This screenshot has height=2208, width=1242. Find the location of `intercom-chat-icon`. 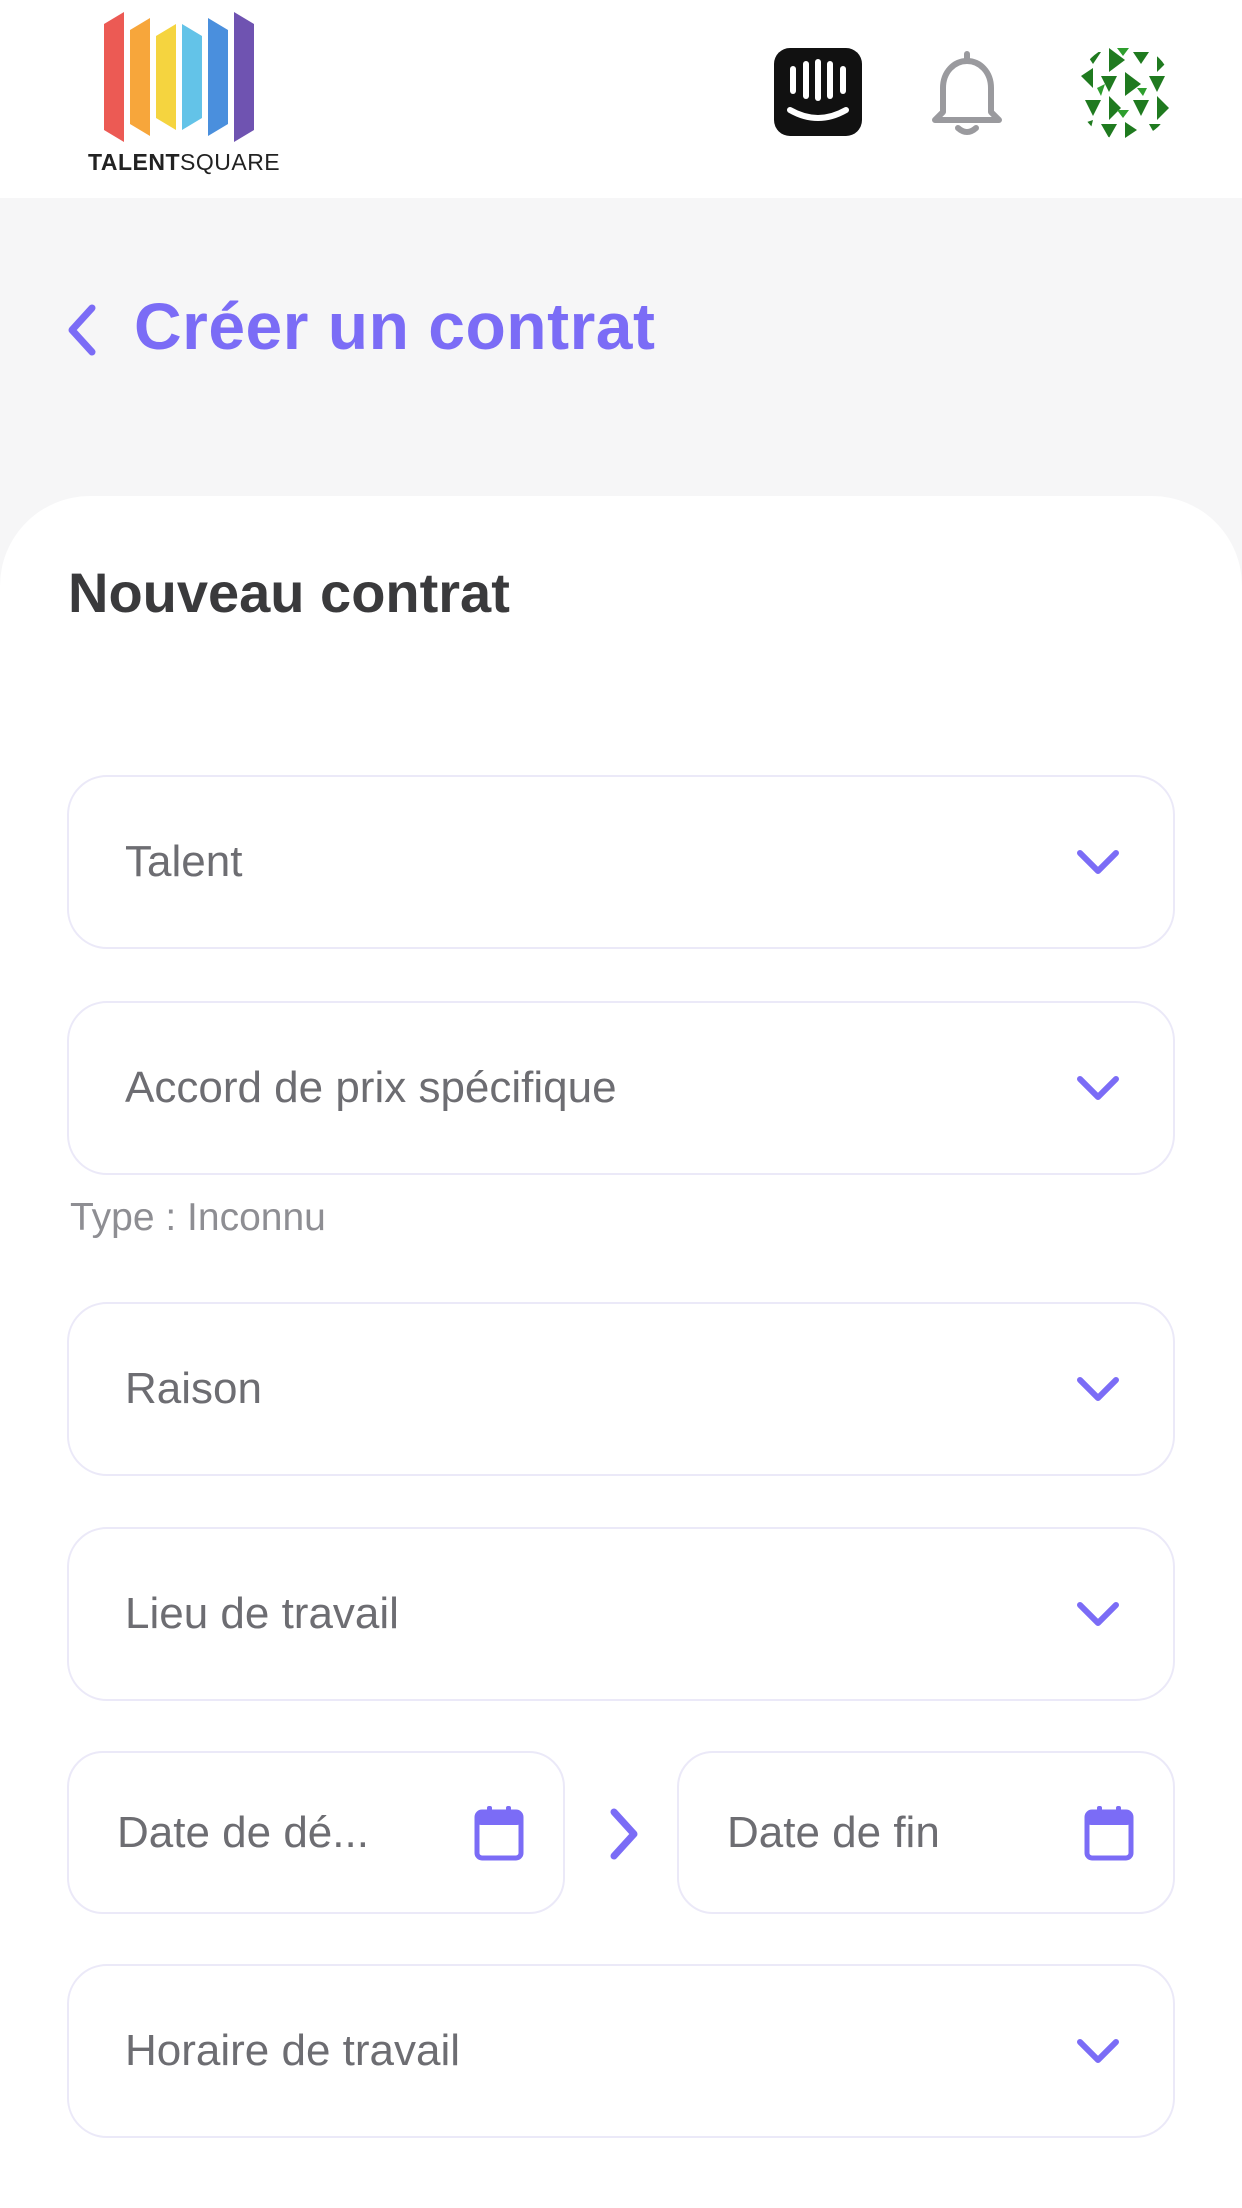

intercom-chat-icon is located at coordinates (818, 92).